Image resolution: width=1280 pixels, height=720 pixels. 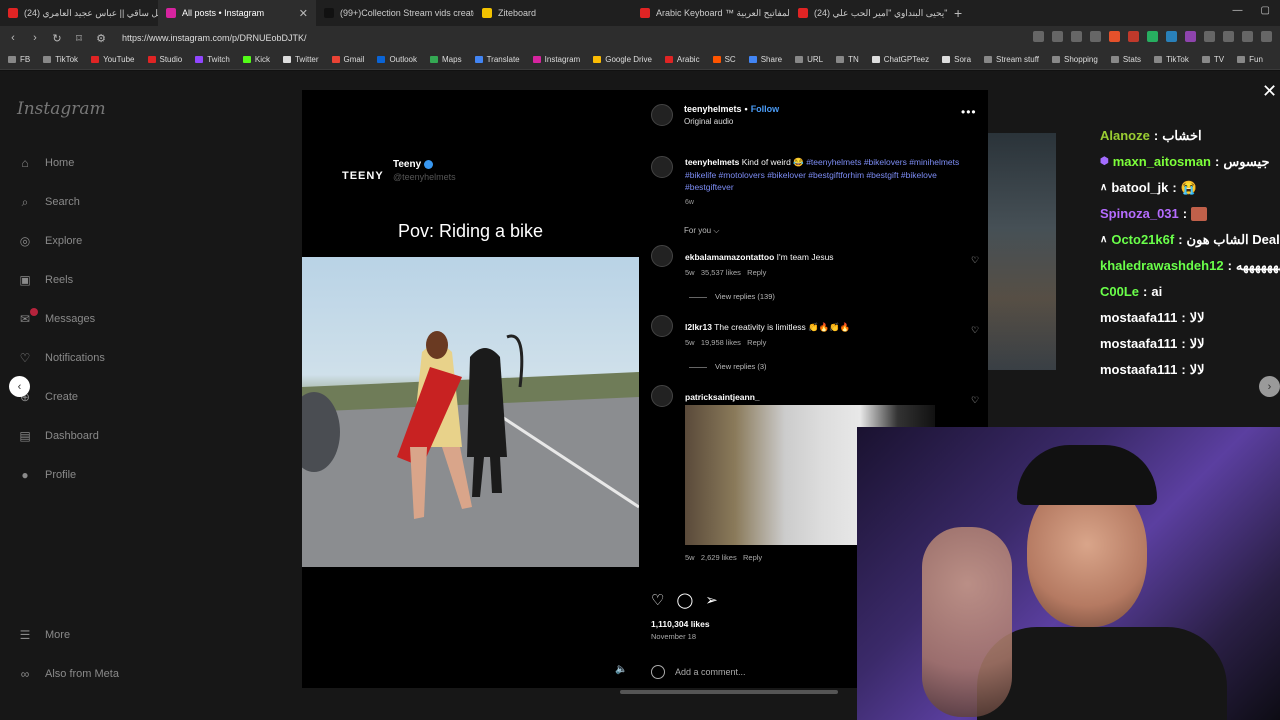 What do you see at coordinates (395, 13) in the screenshot?
I see `browser-tab: (99+)Collection Stream vids created` at bounding box center [395, 13].